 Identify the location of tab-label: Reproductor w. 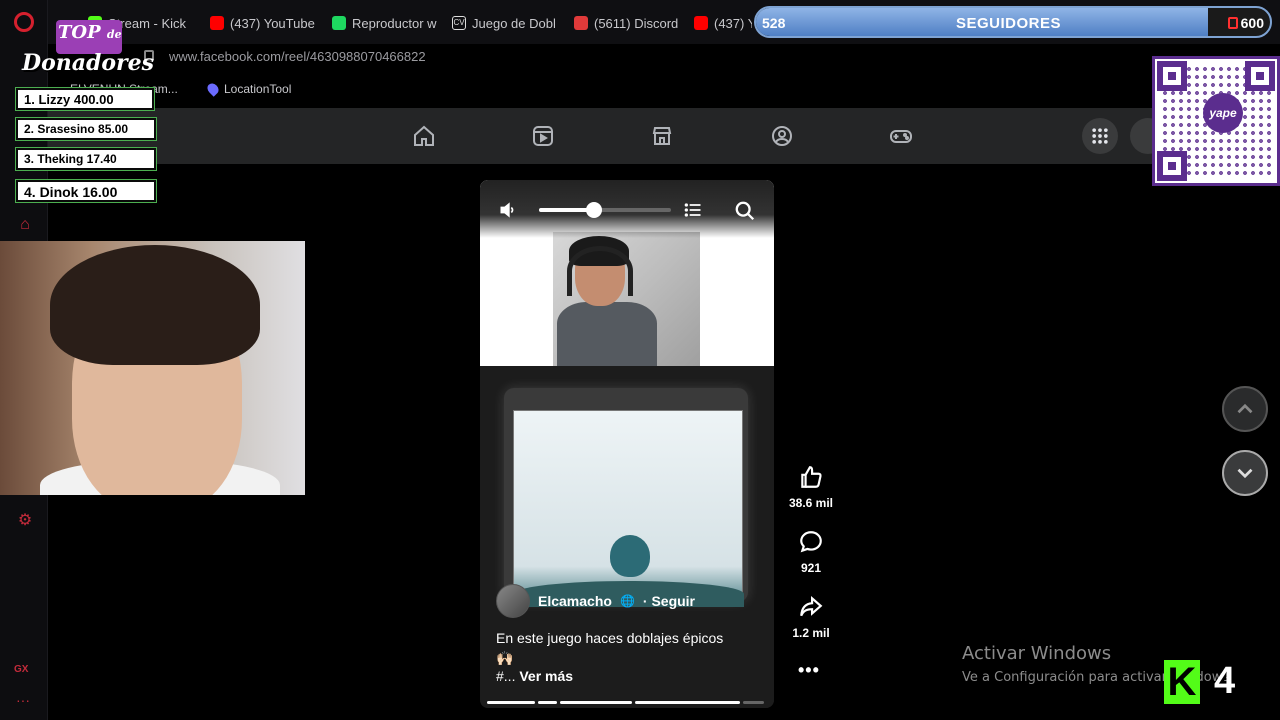
(394, 23).